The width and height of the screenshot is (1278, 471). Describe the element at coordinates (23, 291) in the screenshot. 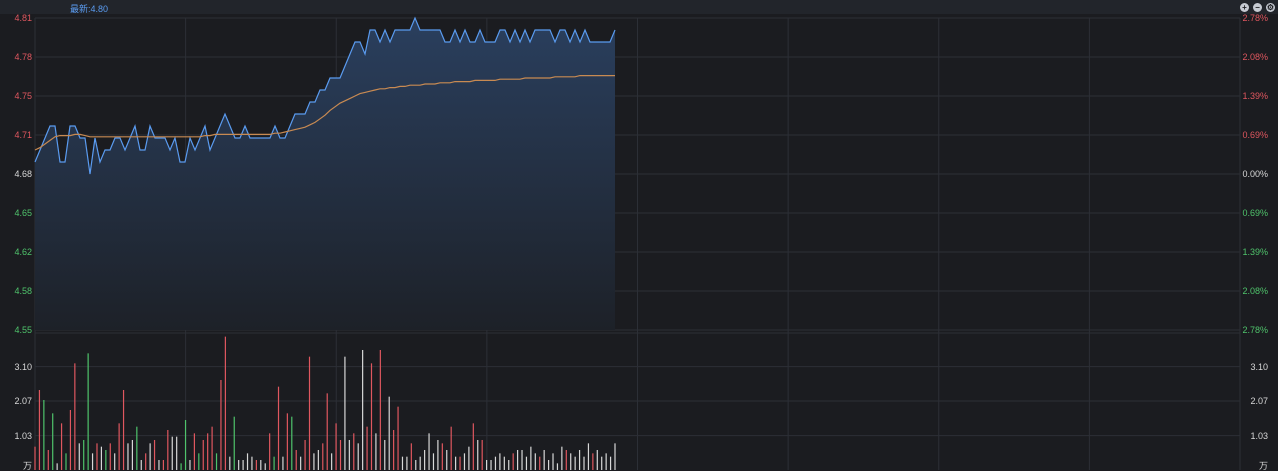

I see `price-tick-label: 4.58` at that location.